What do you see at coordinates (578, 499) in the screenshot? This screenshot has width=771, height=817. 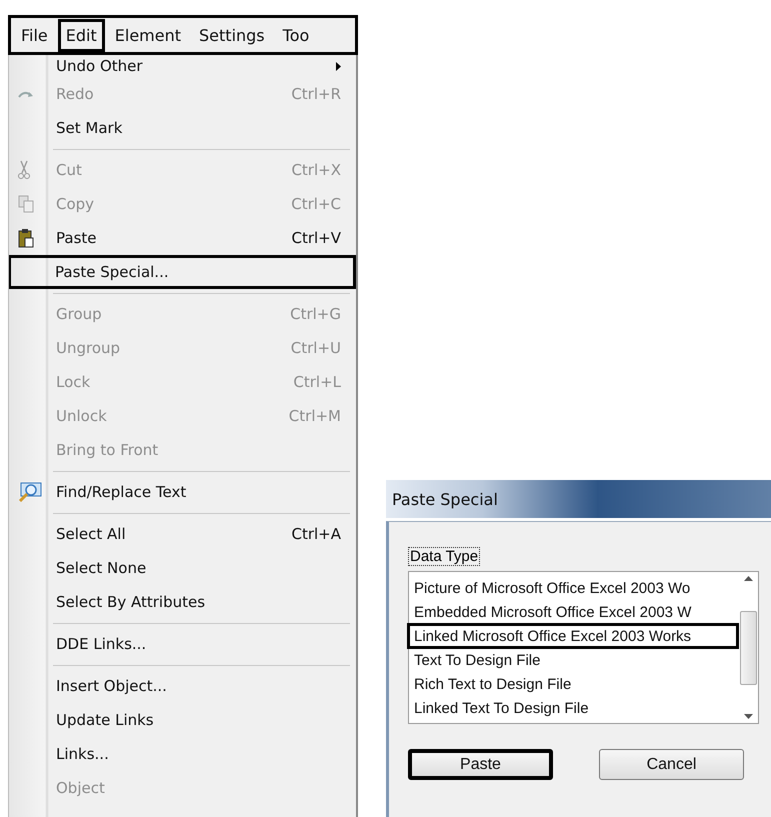 I see `dialog-title-bar: Paste Special` at bounding box center [578, 499].